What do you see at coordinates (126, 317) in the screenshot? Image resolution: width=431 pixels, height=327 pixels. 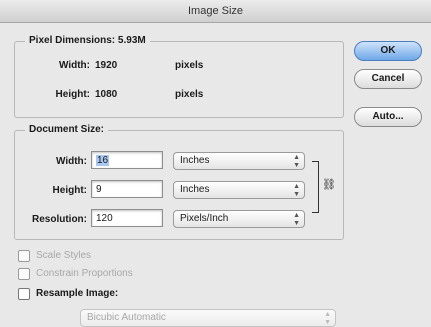 I see `resample-method-value: Bicubic Automatic` at bounding box center [126, 317].